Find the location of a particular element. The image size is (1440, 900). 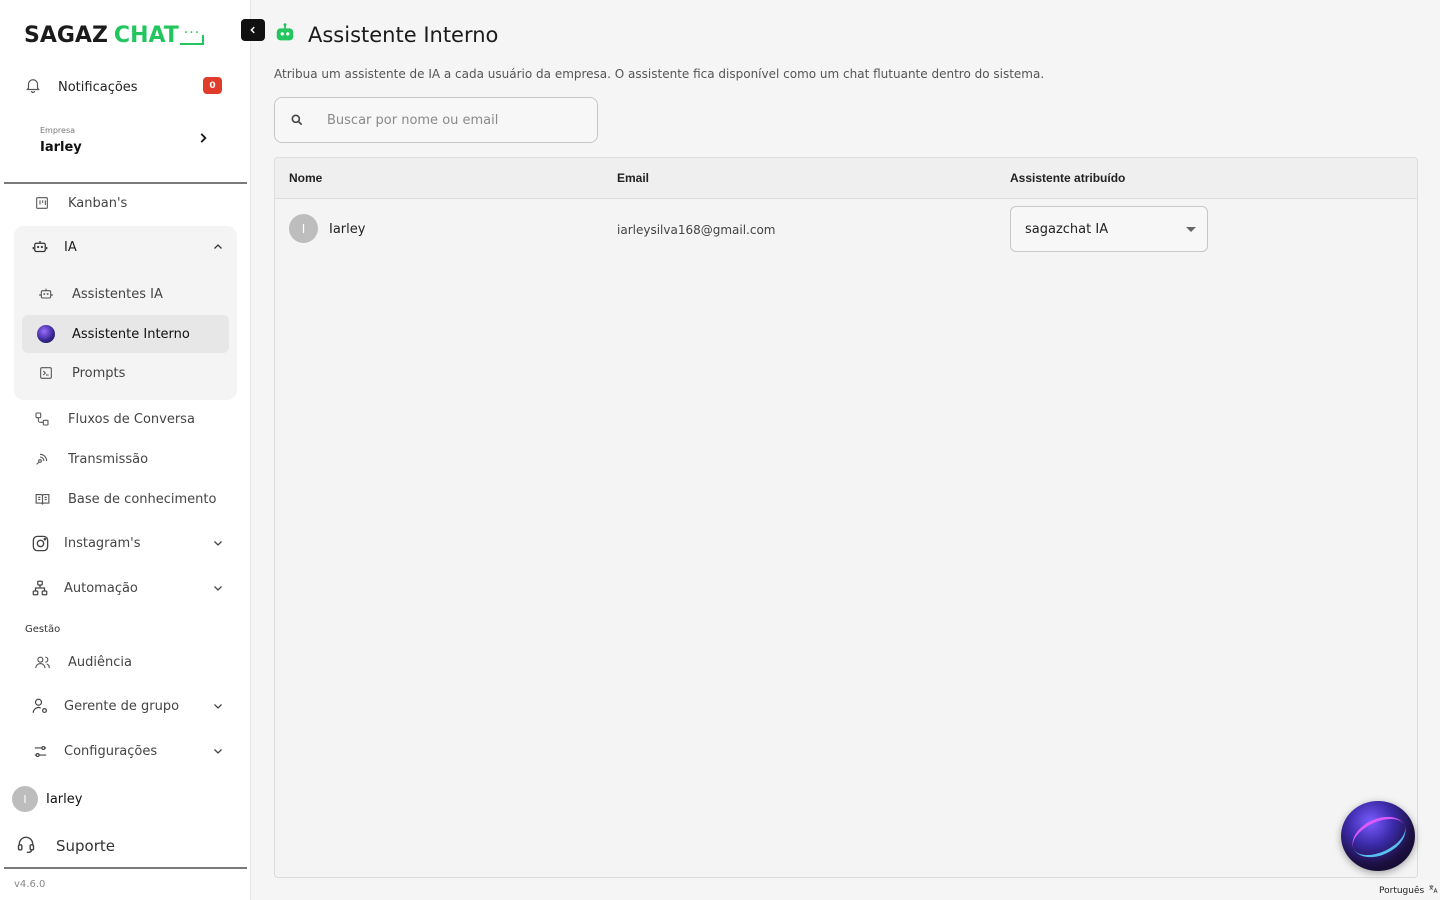

page-header: Assistente Interno is located at coordinates (386, 35).